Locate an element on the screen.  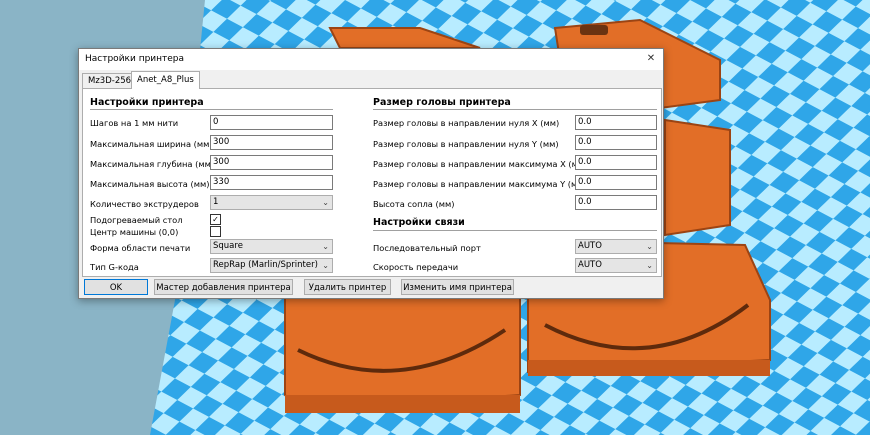
baud-rate-select: AUTO ⌄ is located at coordinates (616, 265).